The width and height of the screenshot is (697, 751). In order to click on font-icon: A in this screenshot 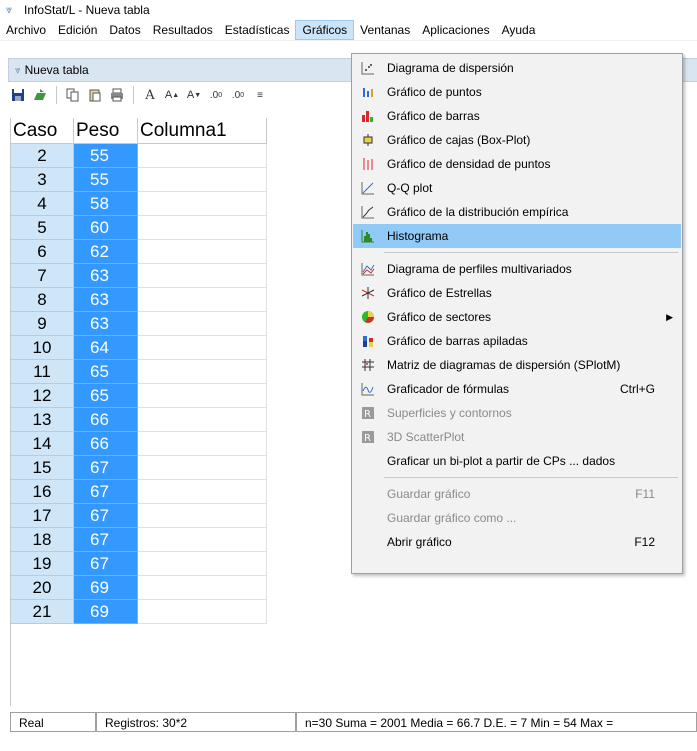, I will do `click(150, 95)`.